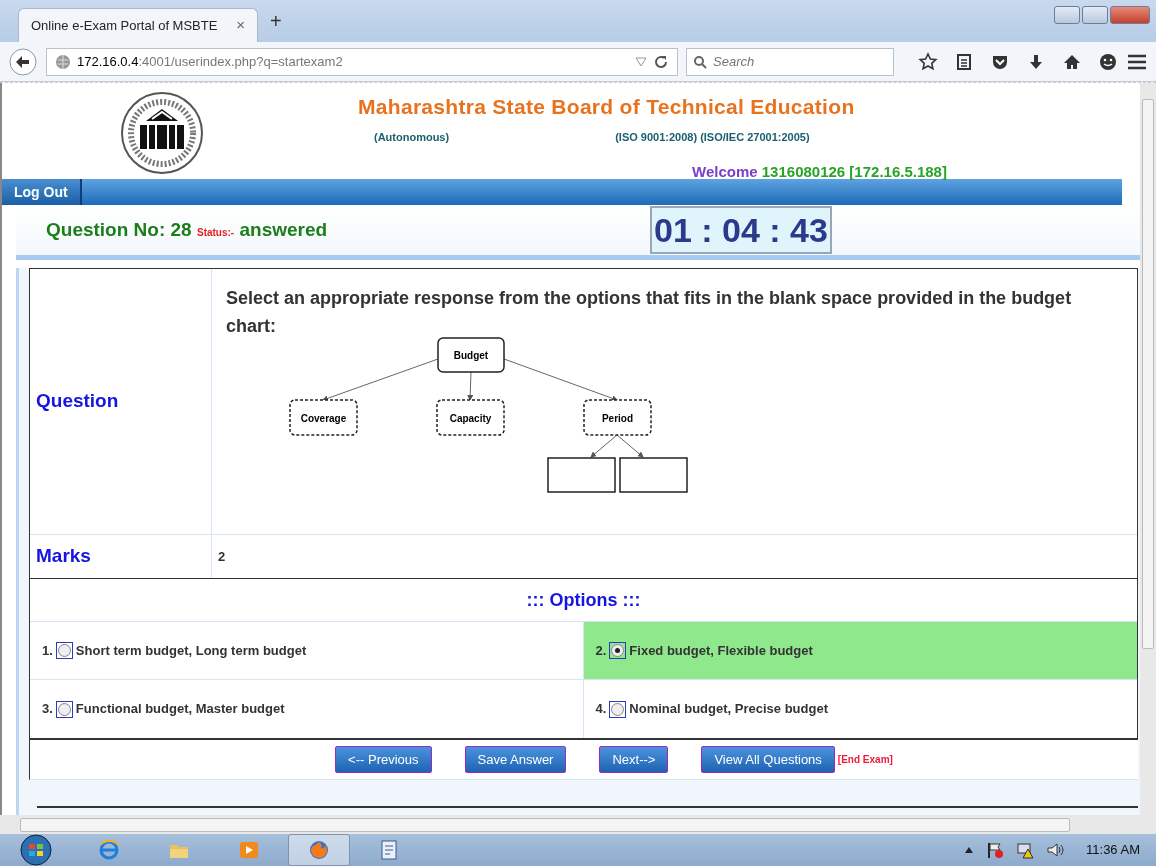 The width and height of the screenshot is (1156, 867). Describe the element at coordinates (634, 759) in the screenshot. I see `nav-button: Next-->` at that location.